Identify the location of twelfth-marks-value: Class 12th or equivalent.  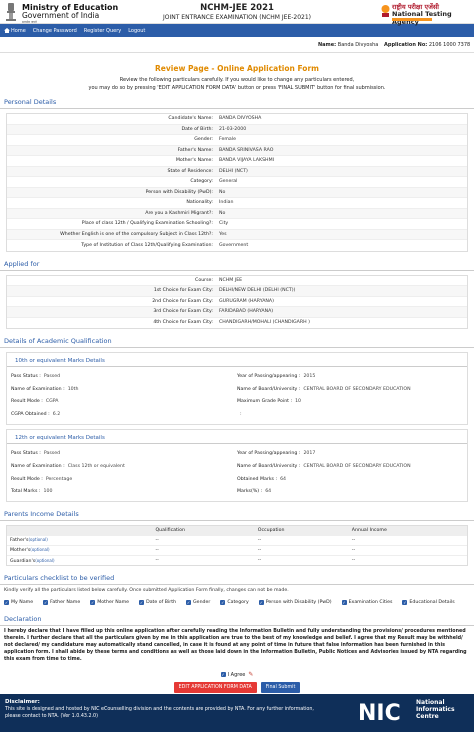
(96, 466).